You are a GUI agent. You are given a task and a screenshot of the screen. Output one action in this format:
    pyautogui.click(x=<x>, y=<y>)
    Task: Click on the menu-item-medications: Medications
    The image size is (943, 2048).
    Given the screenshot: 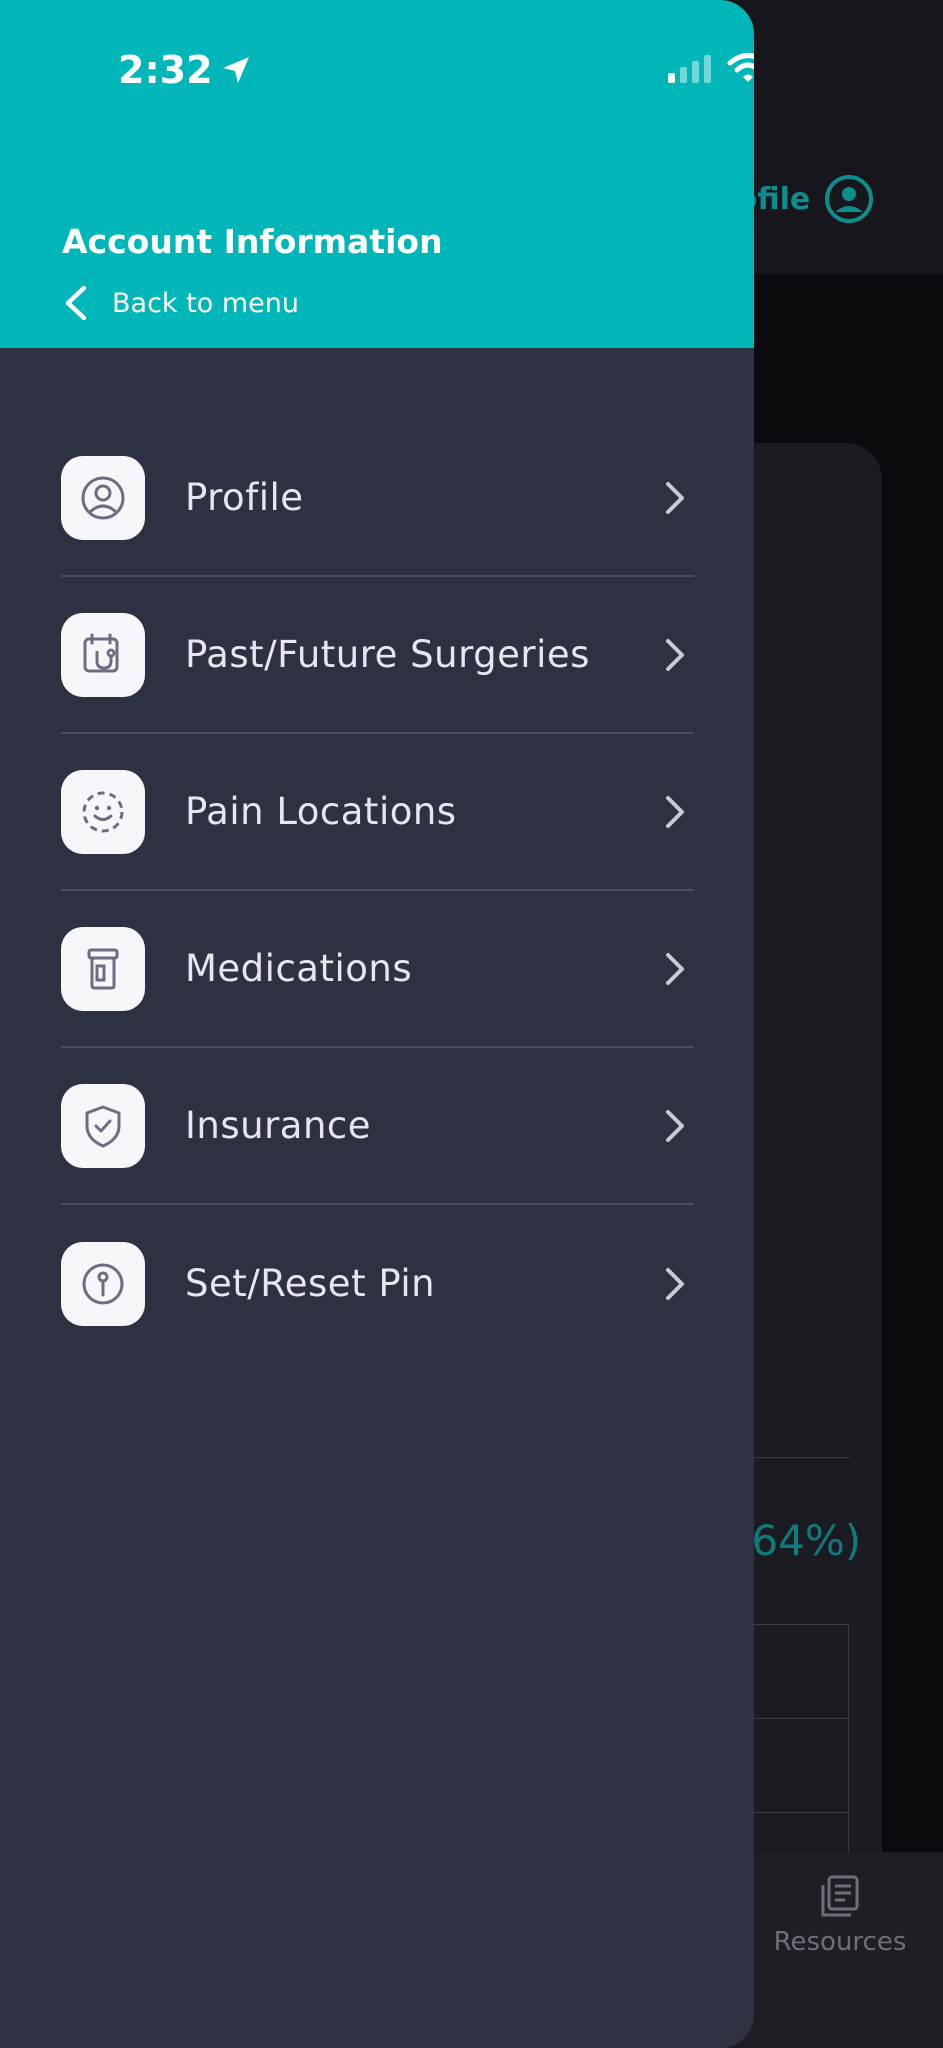 What is the action you would take?
    pyautogui.click(x=377, y=969)
    